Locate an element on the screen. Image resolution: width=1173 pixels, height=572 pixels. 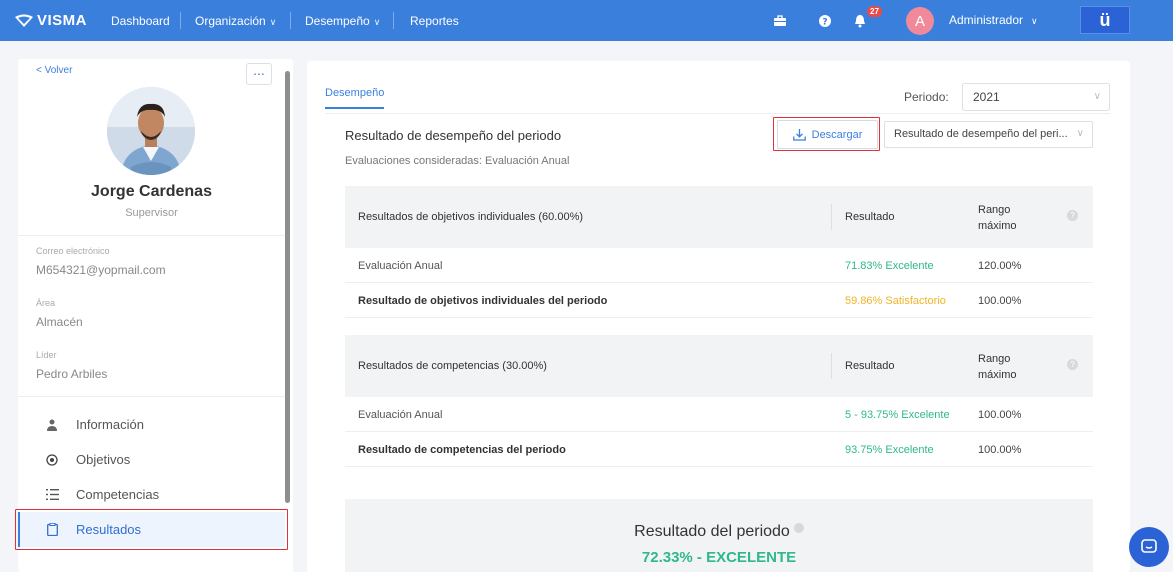
tab-desempeno: Desempeño is located at coordinates (355, 98).